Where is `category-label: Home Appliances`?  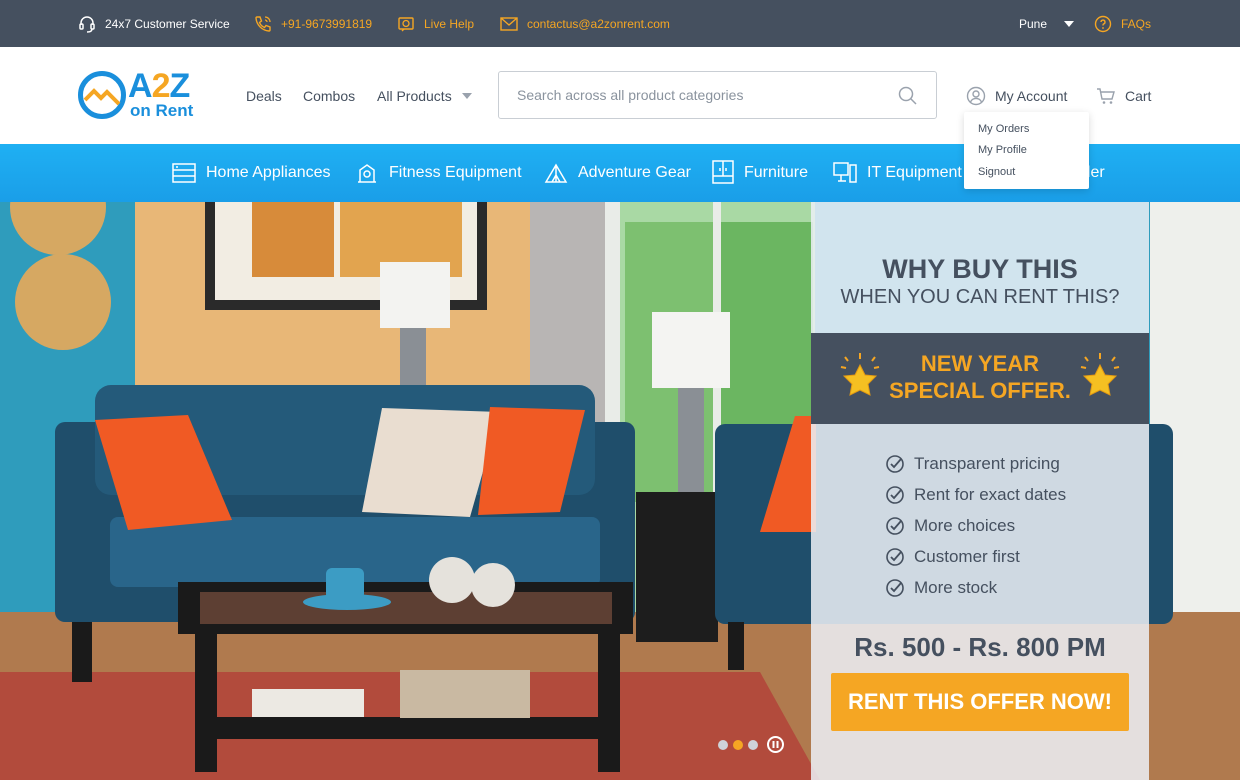
category-label: Home Appliances is located at coordinates (268, 172).